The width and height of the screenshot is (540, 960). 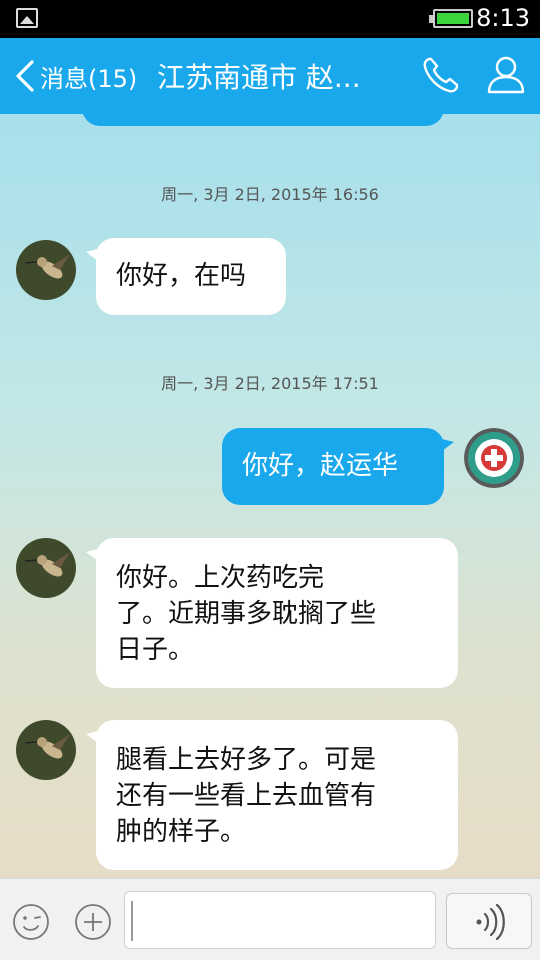 I want to click on timestamp: 周一, 3月 2日, 2015年 16:56, so click(x=270, y=194).